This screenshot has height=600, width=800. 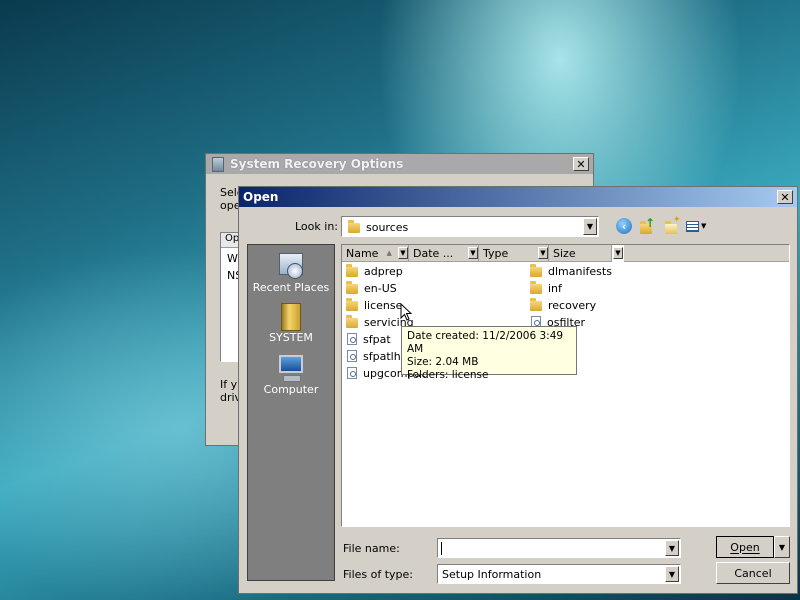 I want to click on item-label: sfpat, so click(x=377, y=339).